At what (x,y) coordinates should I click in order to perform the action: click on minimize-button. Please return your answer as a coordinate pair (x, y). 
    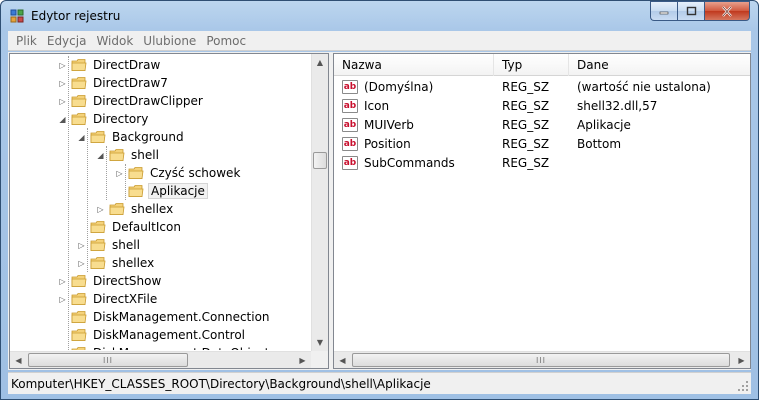
    Looking at the image, I should click on (663, 11).